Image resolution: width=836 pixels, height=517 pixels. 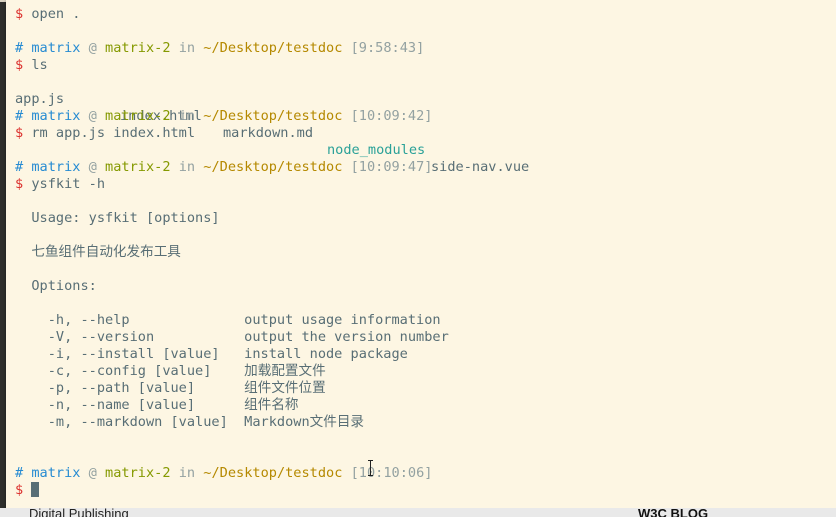 I want to click on command-line: $ ysfkit -h, so click(x=60, y=184).